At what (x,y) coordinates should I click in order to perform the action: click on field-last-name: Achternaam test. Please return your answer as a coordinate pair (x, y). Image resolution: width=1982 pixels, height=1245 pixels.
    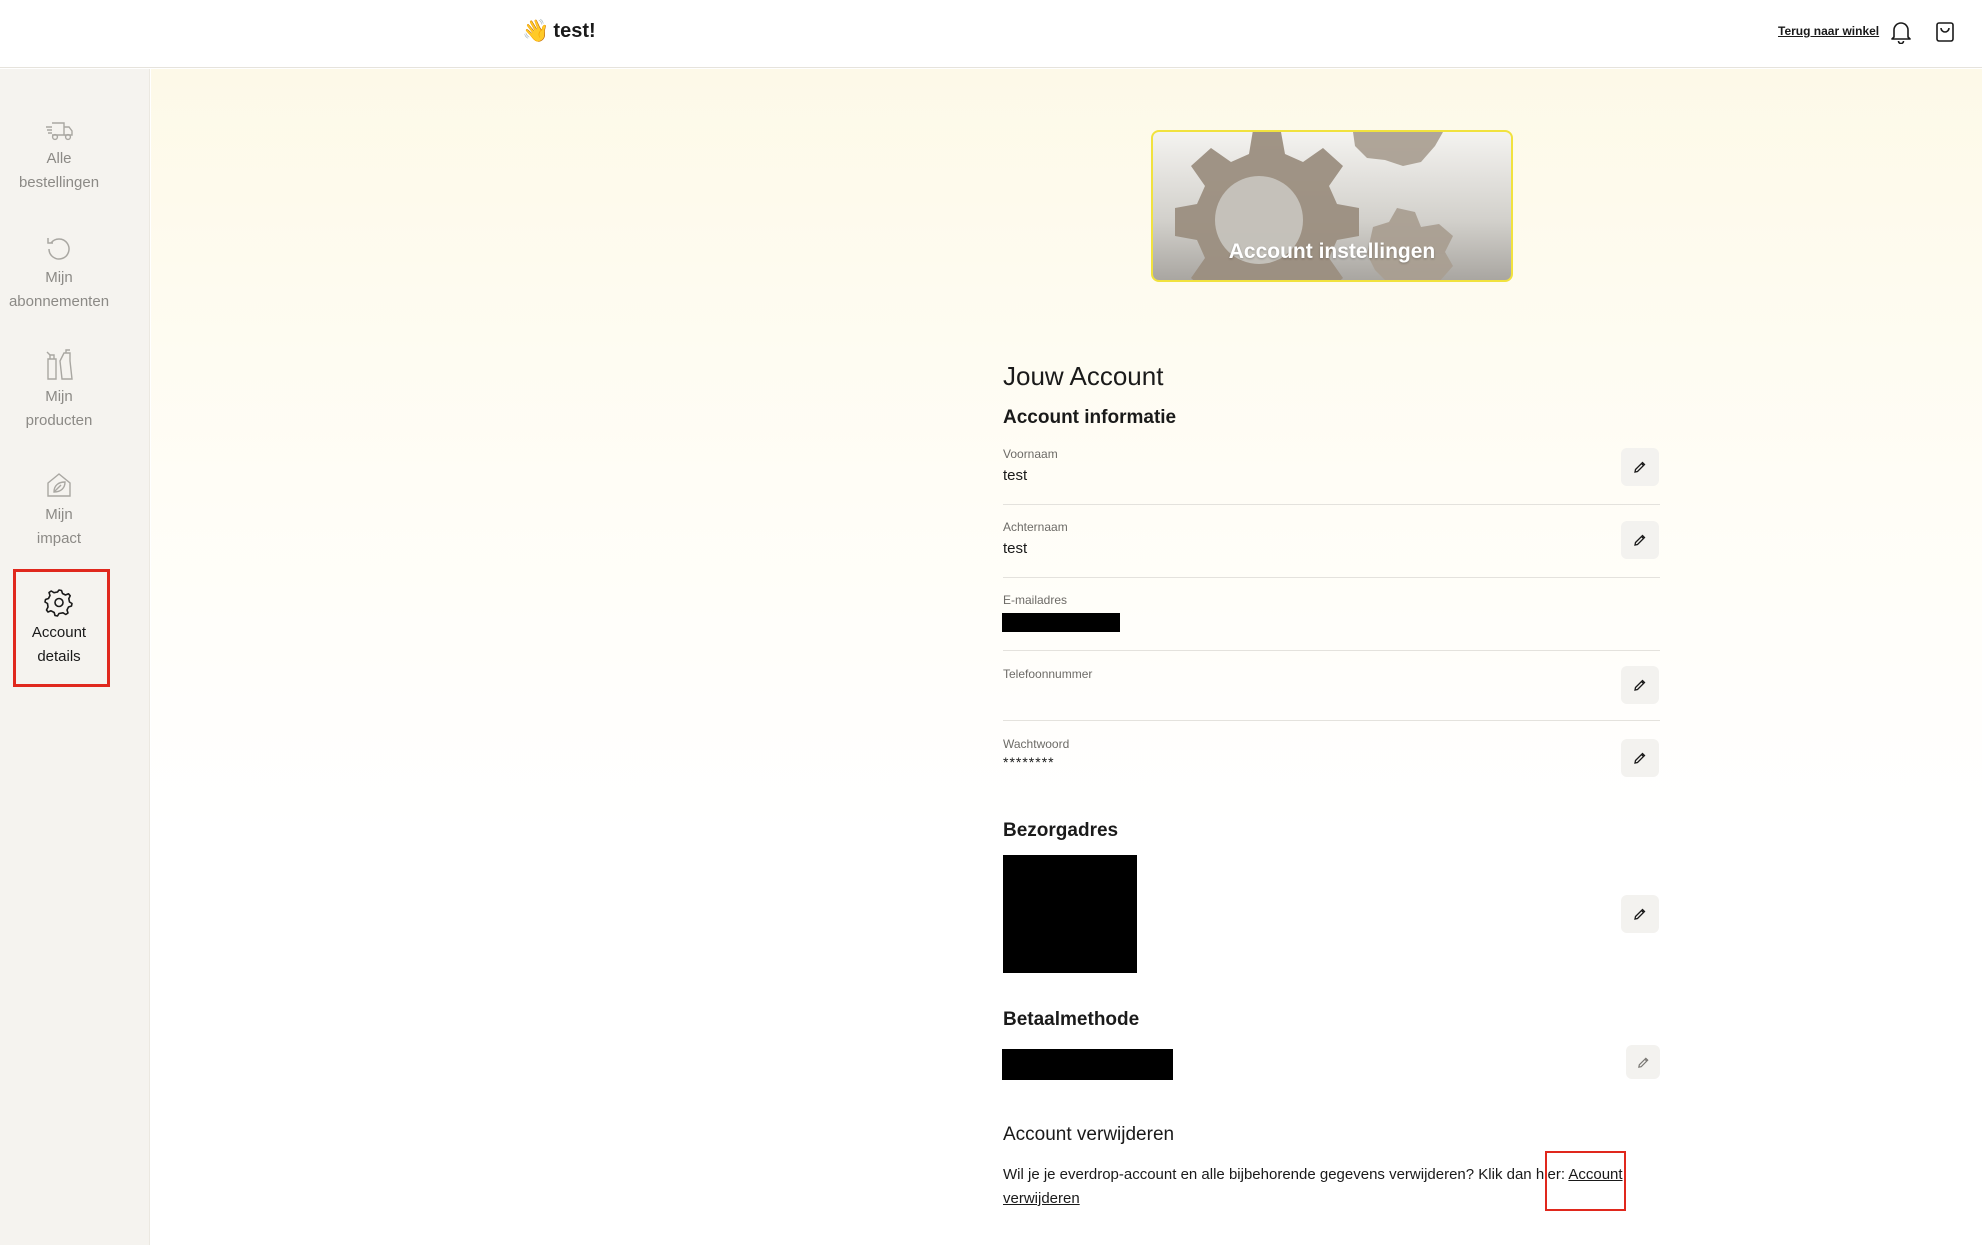
    Looking at the image, I should click on (1331, 546).